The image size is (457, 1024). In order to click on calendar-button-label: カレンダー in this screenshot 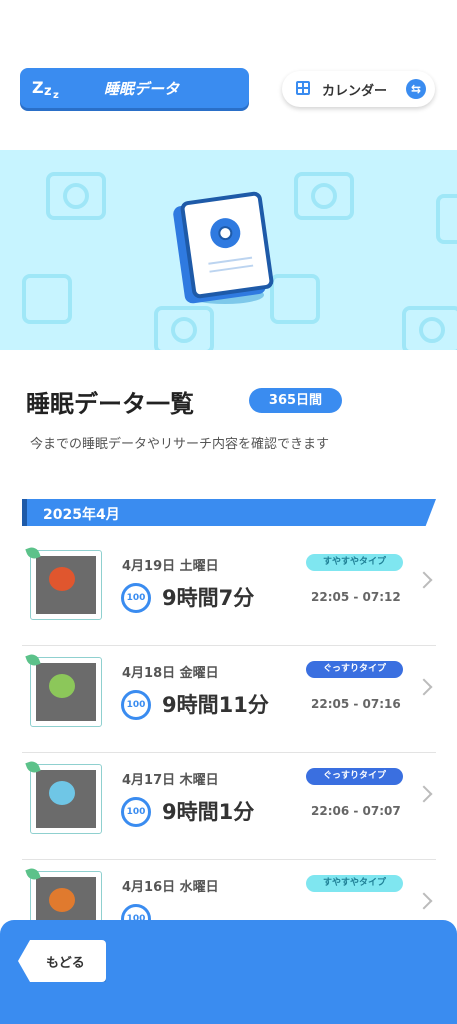, I will do `click(355, 91)`.